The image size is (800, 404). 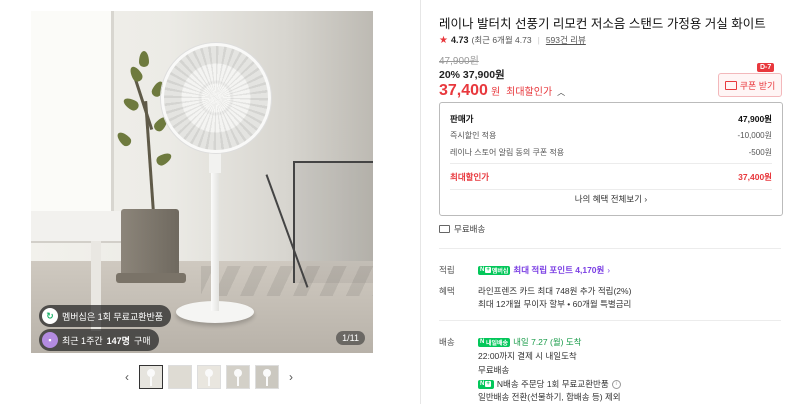 What do you see at coordinates (486, 384) in the screenshot?
I see `naver-plus-badge: N +` at bounding box center [486, 384].